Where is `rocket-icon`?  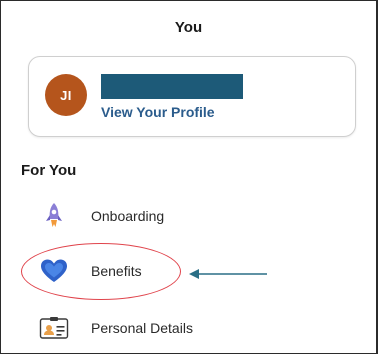 rocket-icon is located at coordinates (54, 216).